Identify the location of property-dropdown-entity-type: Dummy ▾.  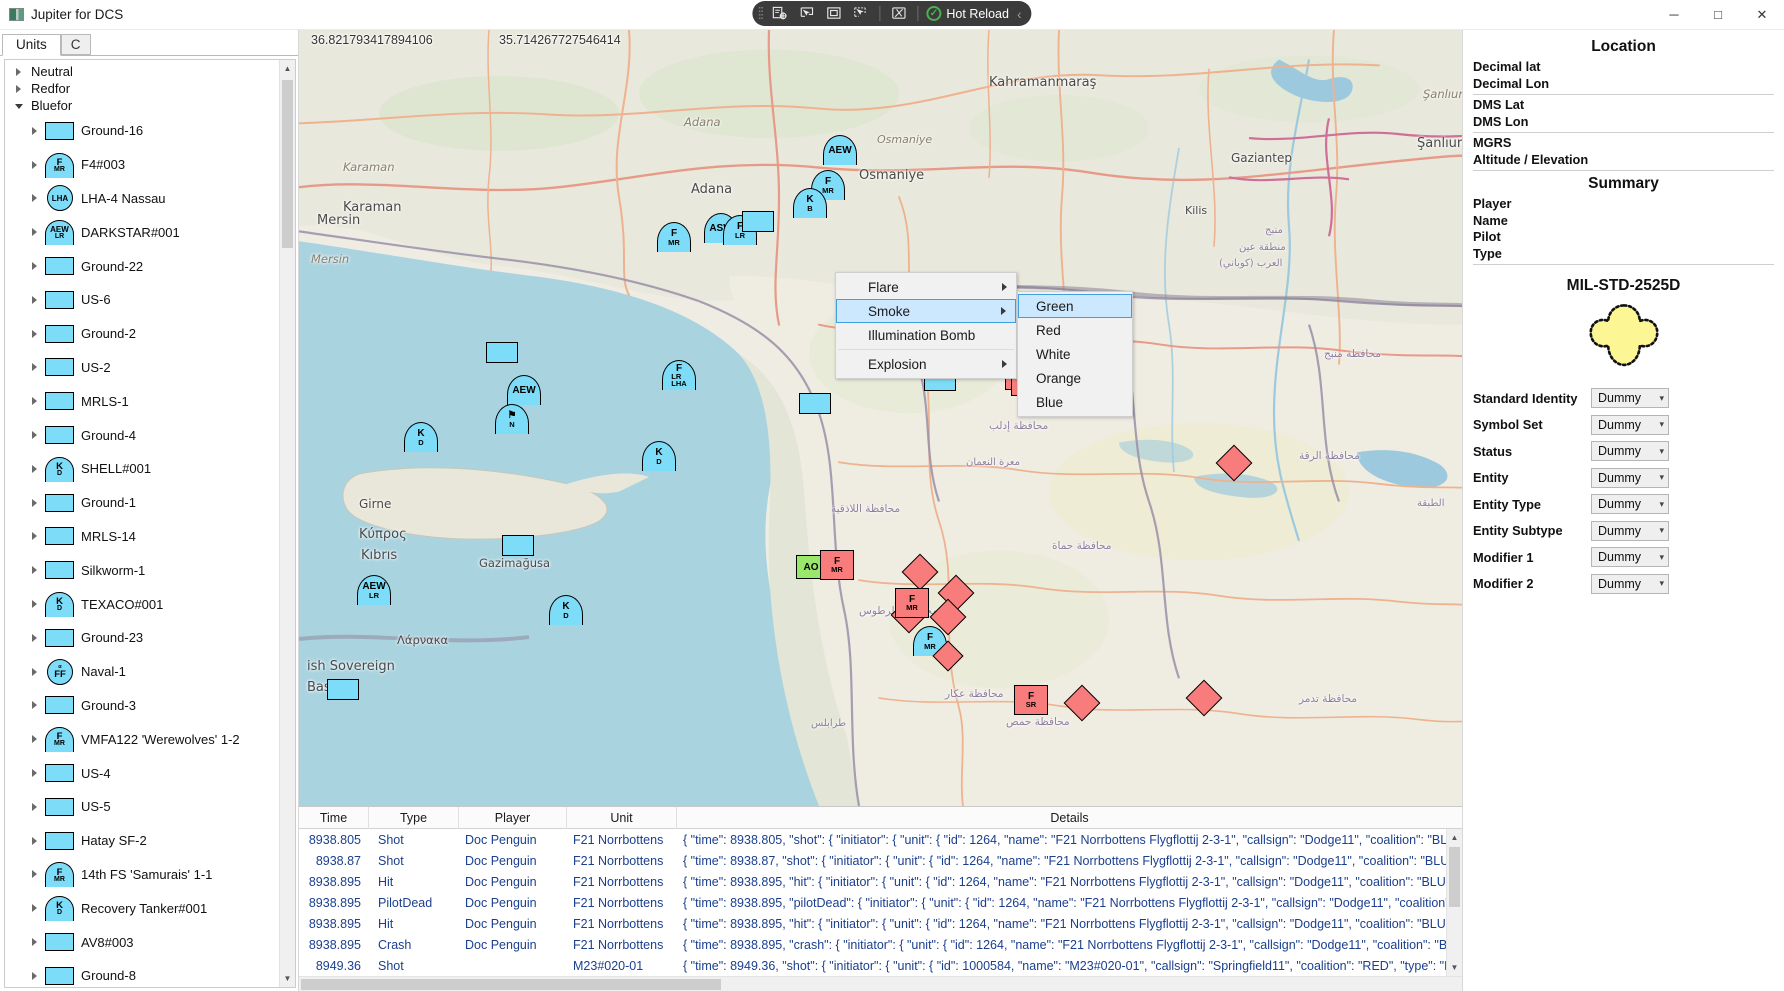
(1630, 504).